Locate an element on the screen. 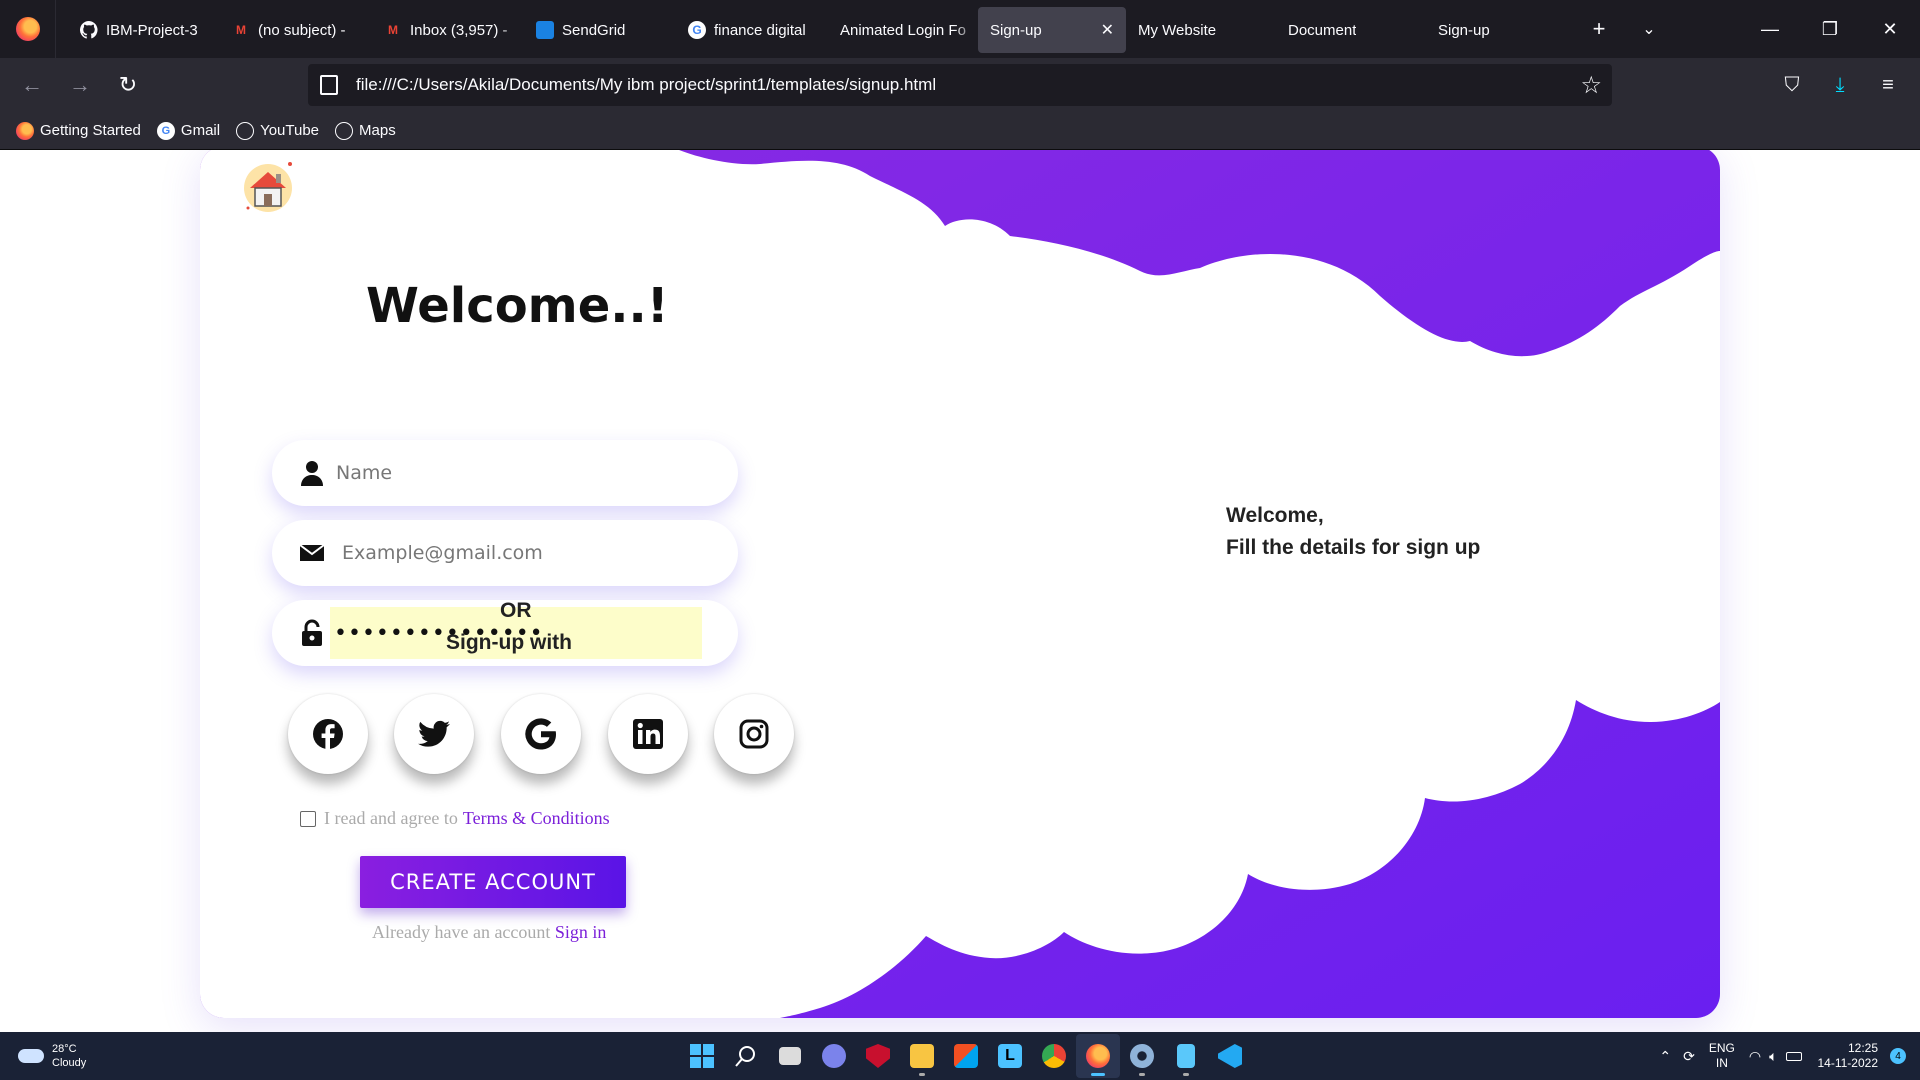 The height and width of the screenshot is (1080, 1920). instagram-icon is located at coordinates (754, 734).